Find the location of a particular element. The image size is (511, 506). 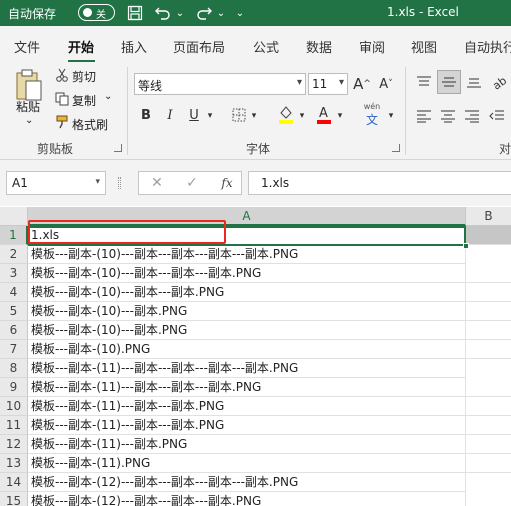

fill-color-dropdown-icon: ▾ is located at coordinates (302, 116).